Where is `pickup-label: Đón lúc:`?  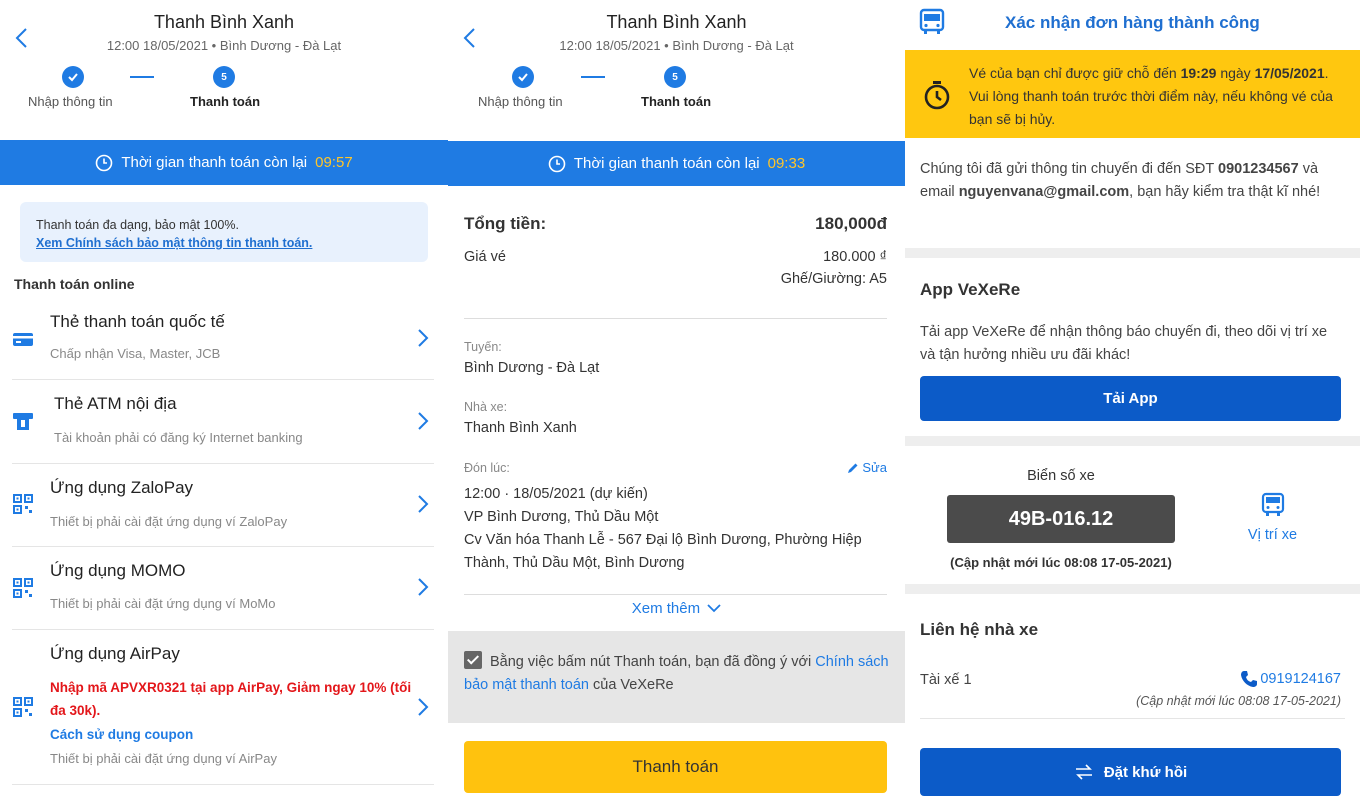 pickup-label: Đón lúc: is located at coordinates (487, 467).